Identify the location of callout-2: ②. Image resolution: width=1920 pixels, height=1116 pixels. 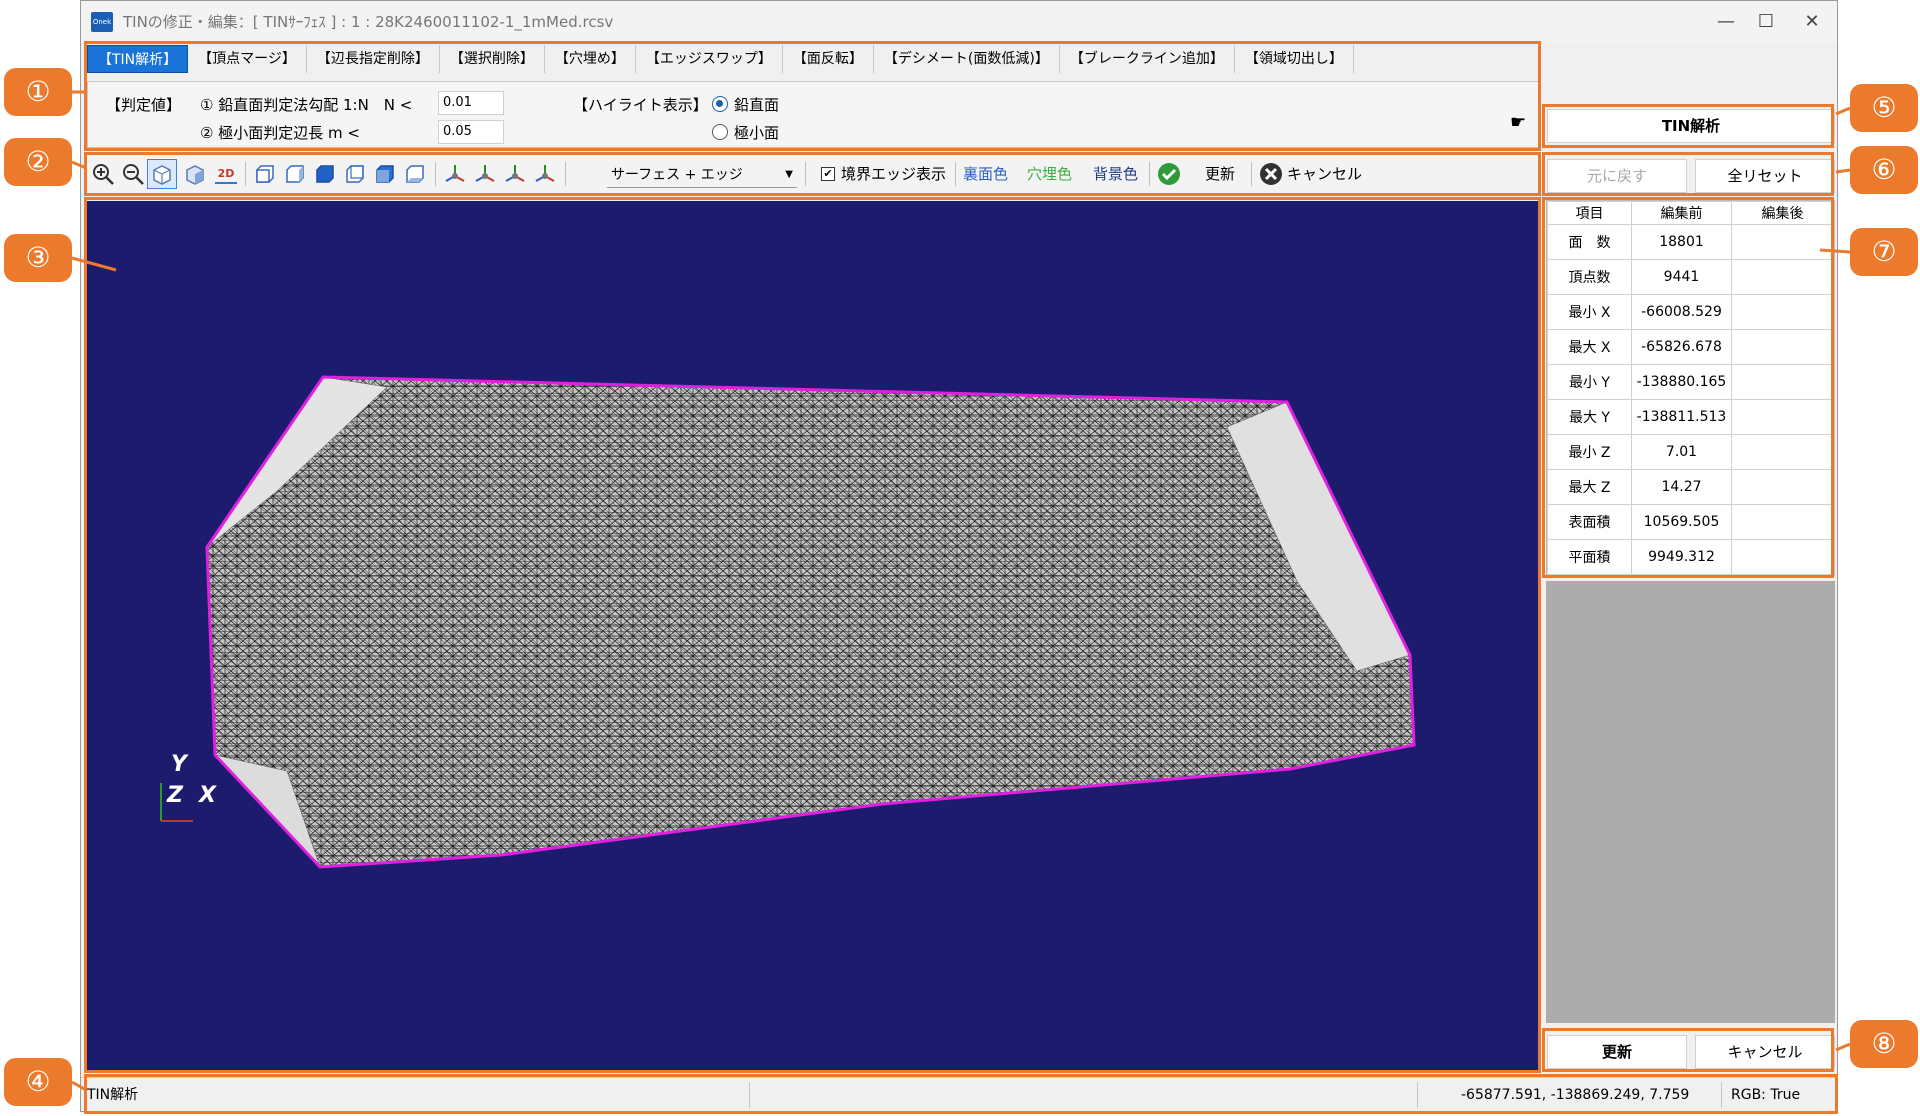
(38, 162).